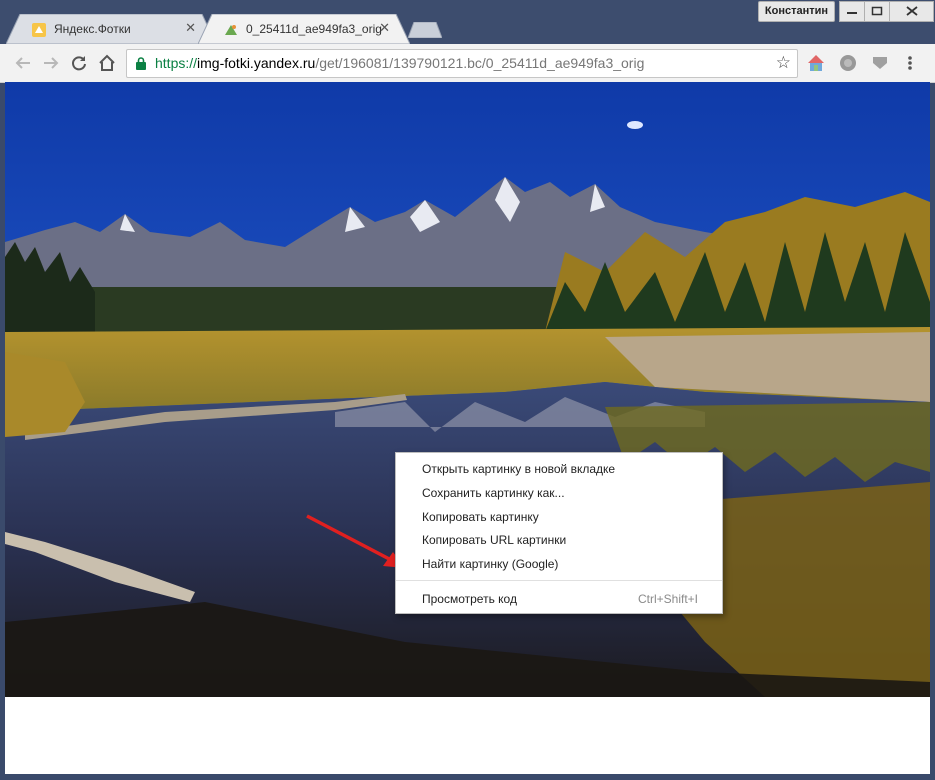 This screenshot has width=935, height=780. I want to click on menu-item-copy-image-url: Копировать URL картинки, so click(559, 540).